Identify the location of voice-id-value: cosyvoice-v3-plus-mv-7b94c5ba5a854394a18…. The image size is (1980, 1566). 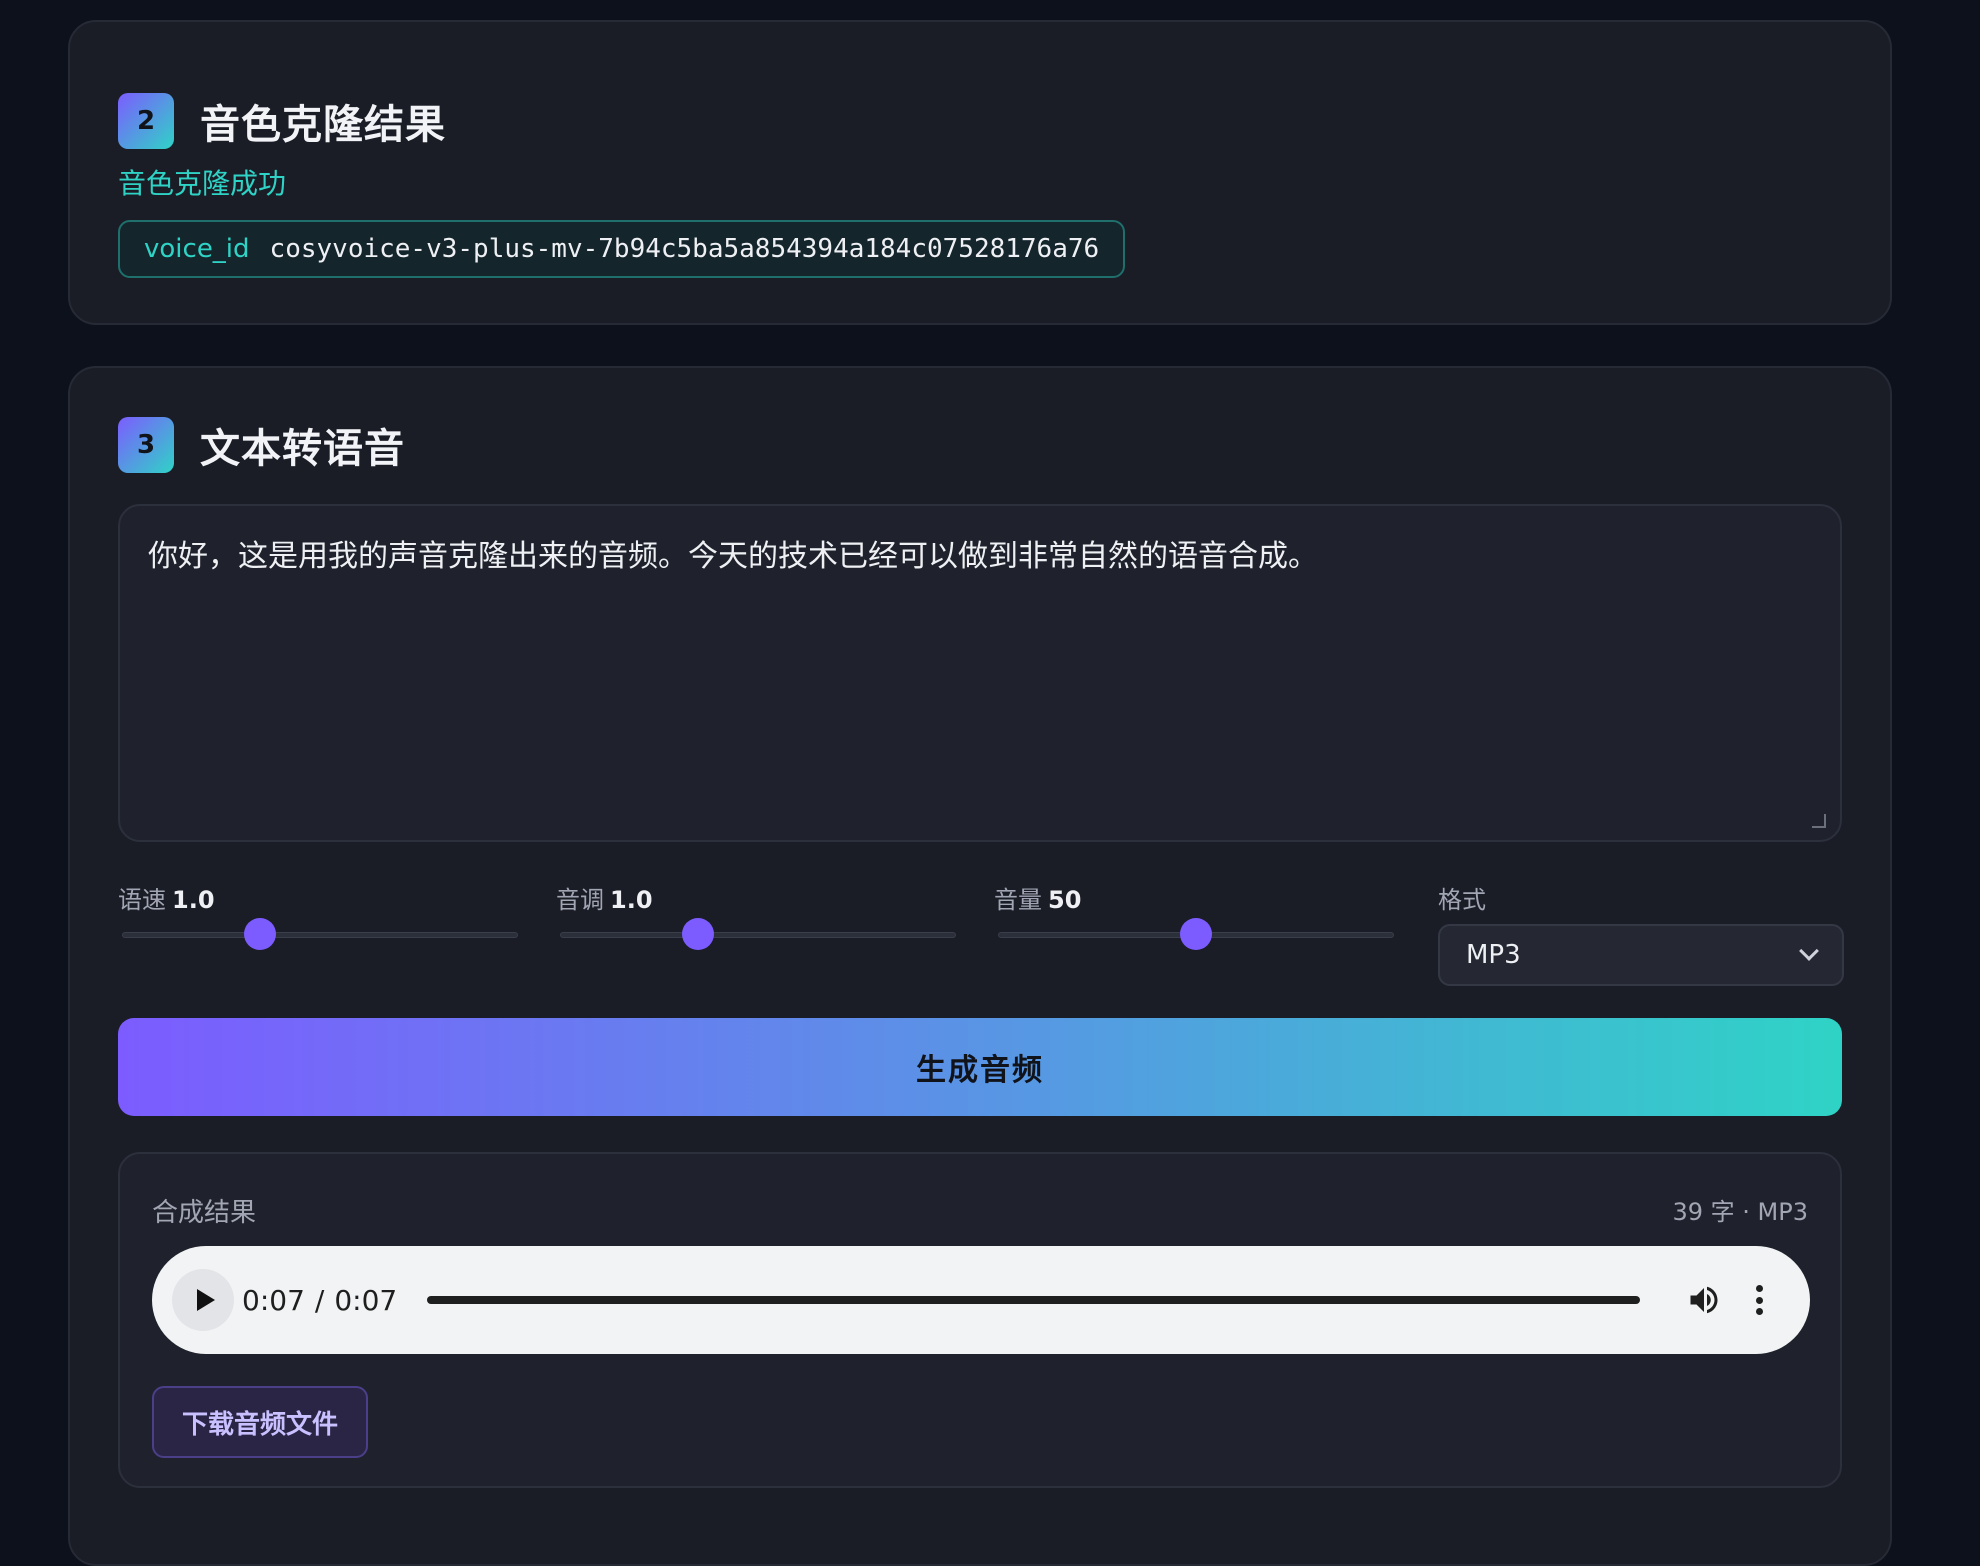
(685, 249).